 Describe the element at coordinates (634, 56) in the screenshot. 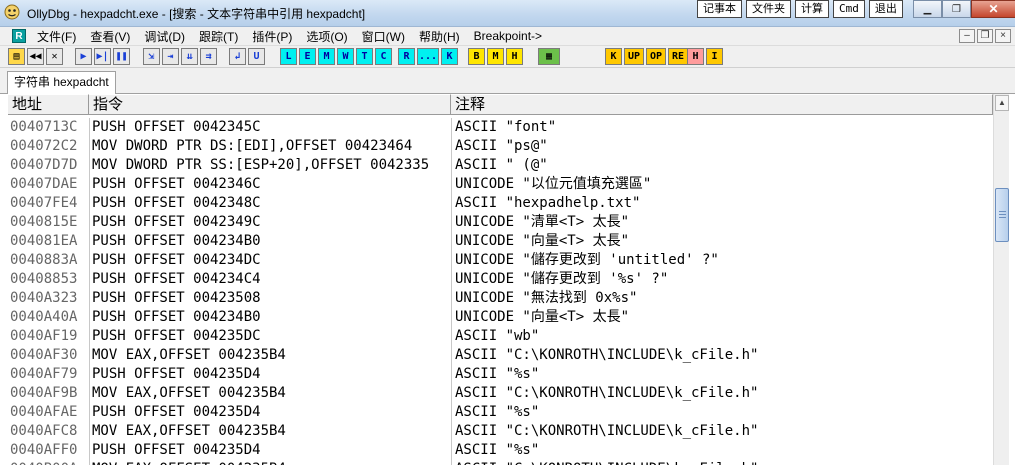

I see `plugin-up-button: UP` at that location.